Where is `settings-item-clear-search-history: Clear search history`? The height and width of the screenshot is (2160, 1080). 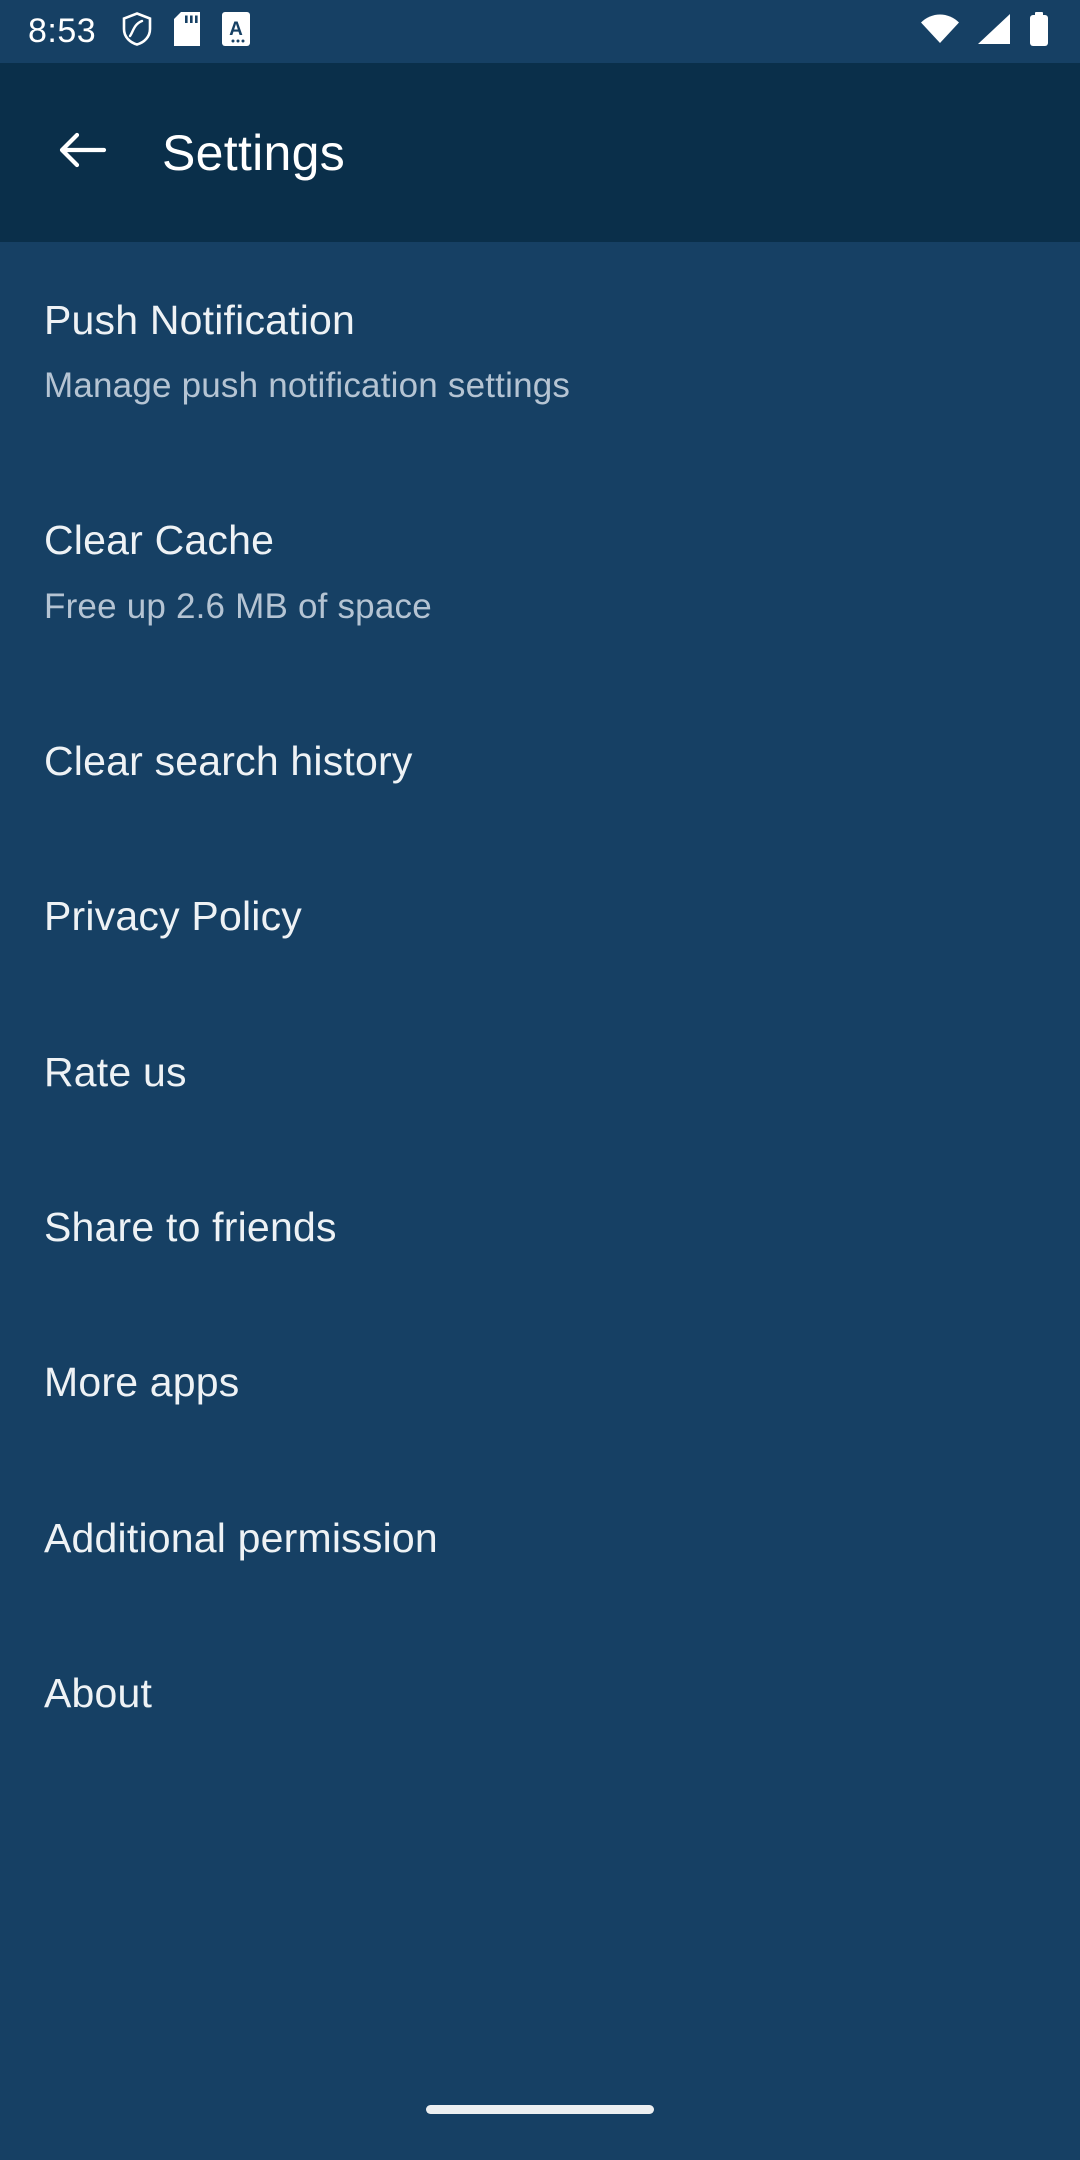
settings-item-clear-search-history: Clear search history is located at coordinates (540, 761).